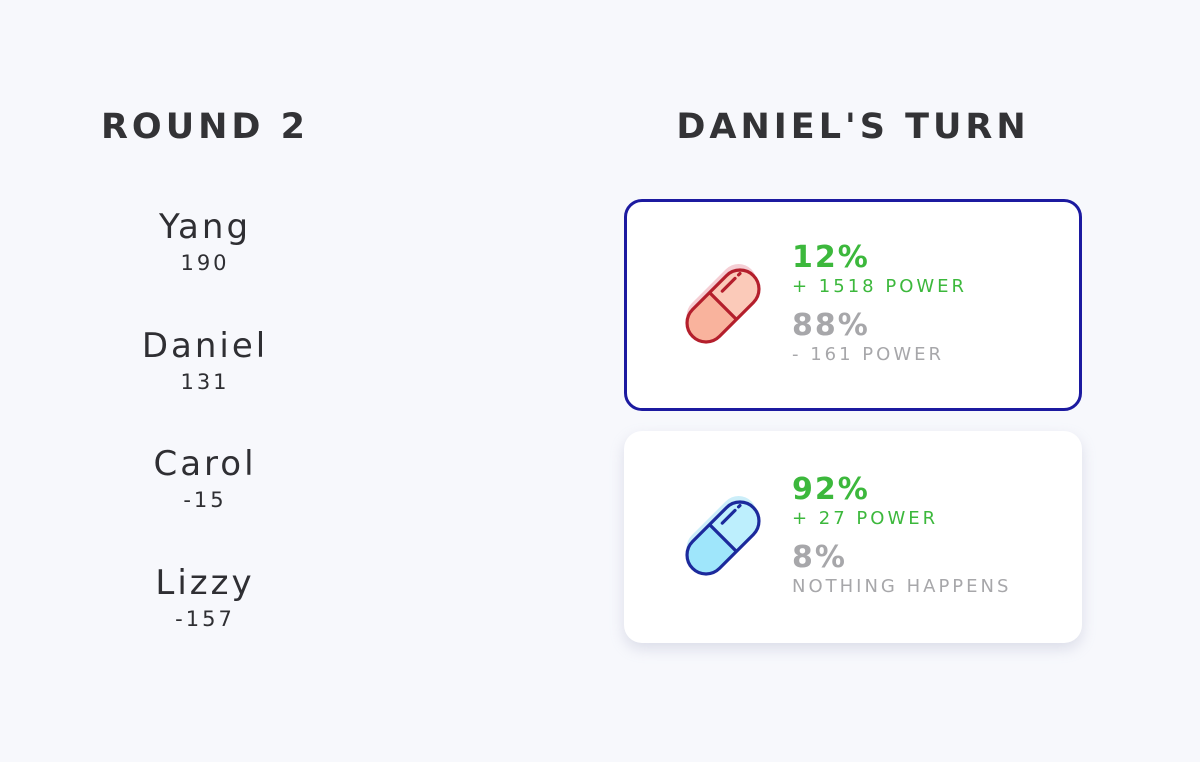 The height and width of the screenshot is (762, 1200). I want to click on red-pill-icon, so click(723, 303).